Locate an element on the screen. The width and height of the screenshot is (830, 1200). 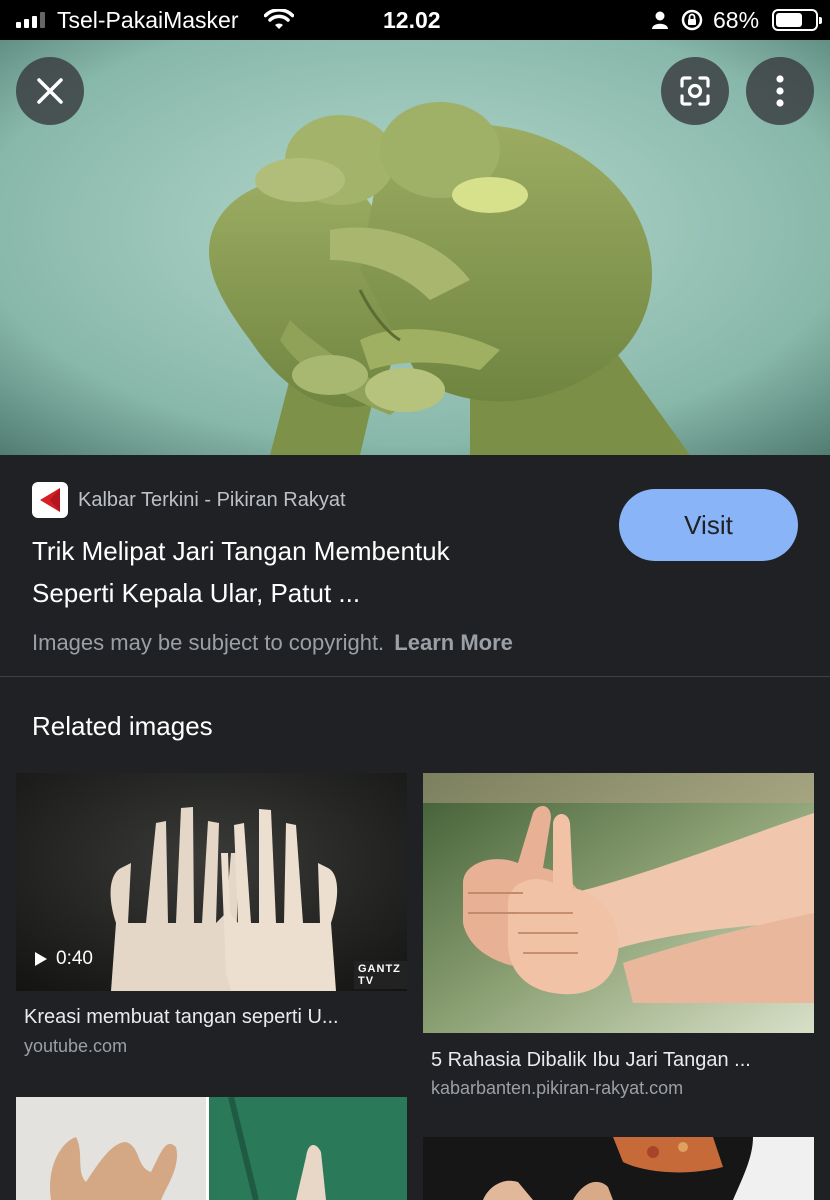
lens-icon is located at coordinates (695, 91).